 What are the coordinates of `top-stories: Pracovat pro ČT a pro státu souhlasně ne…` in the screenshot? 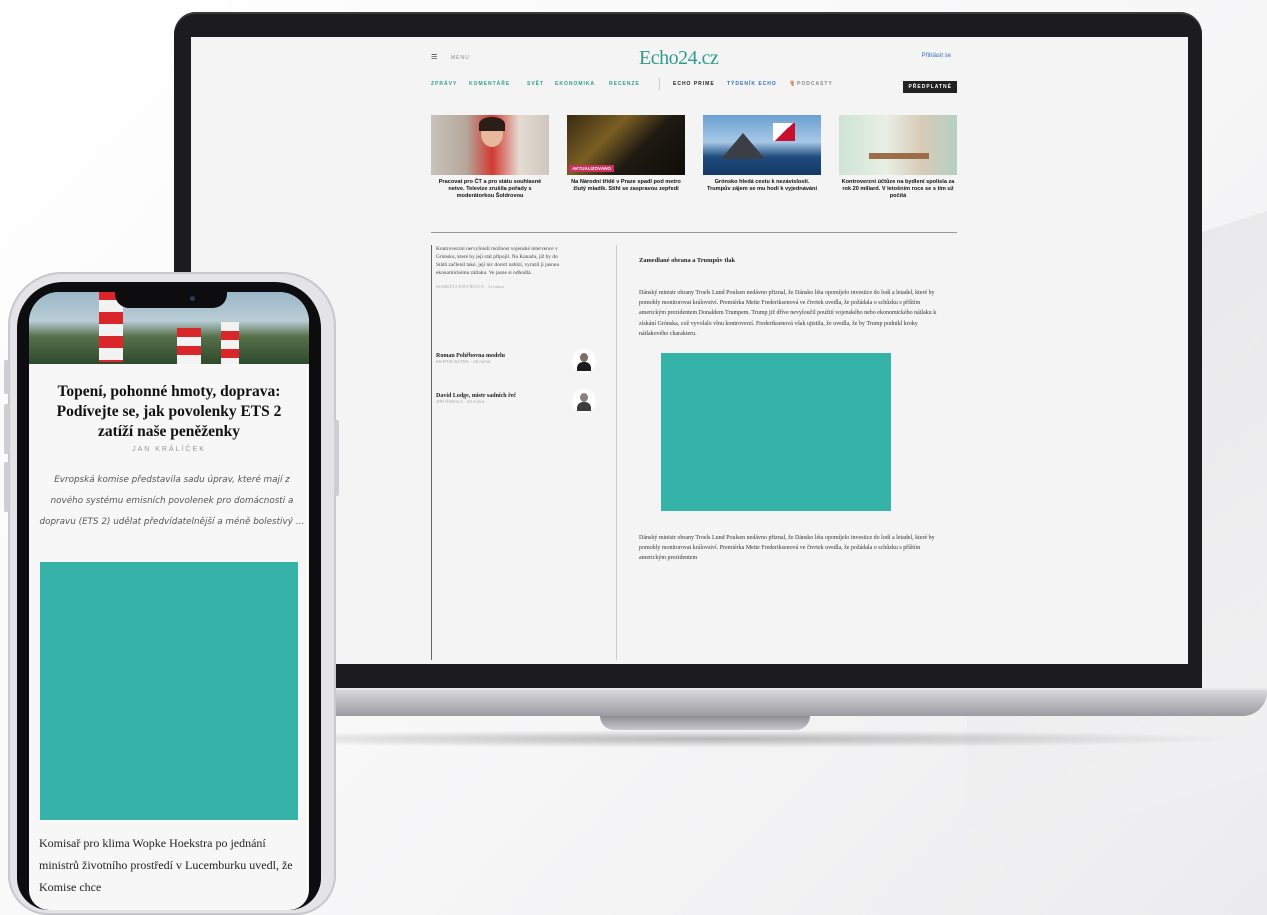 It's located at (694, 165).